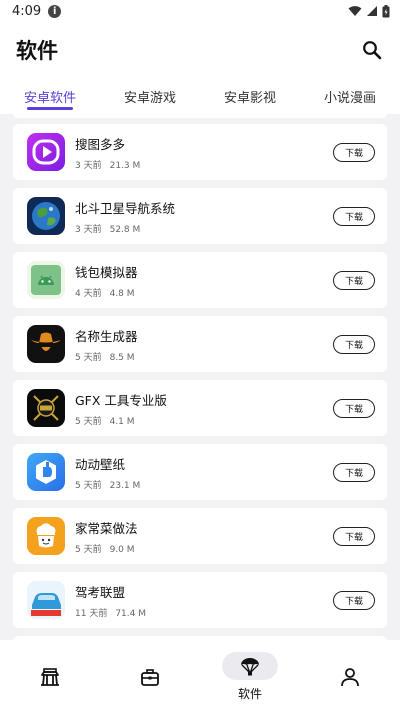  What do you see at coordinates (106, 336) in the screenshot?
I see `app-name: 名称生成器` at bounding box center [106, 336].